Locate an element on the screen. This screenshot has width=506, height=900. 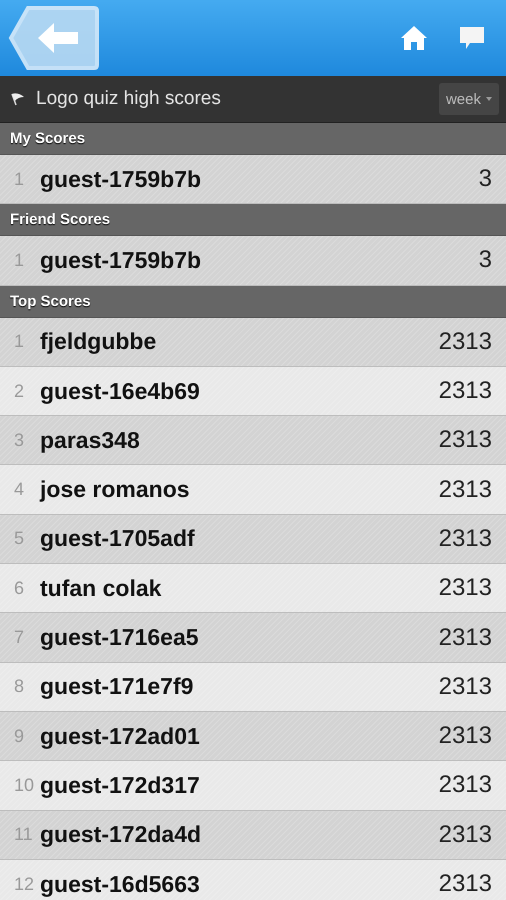
flag-icon is located at coordinates (18, 99).